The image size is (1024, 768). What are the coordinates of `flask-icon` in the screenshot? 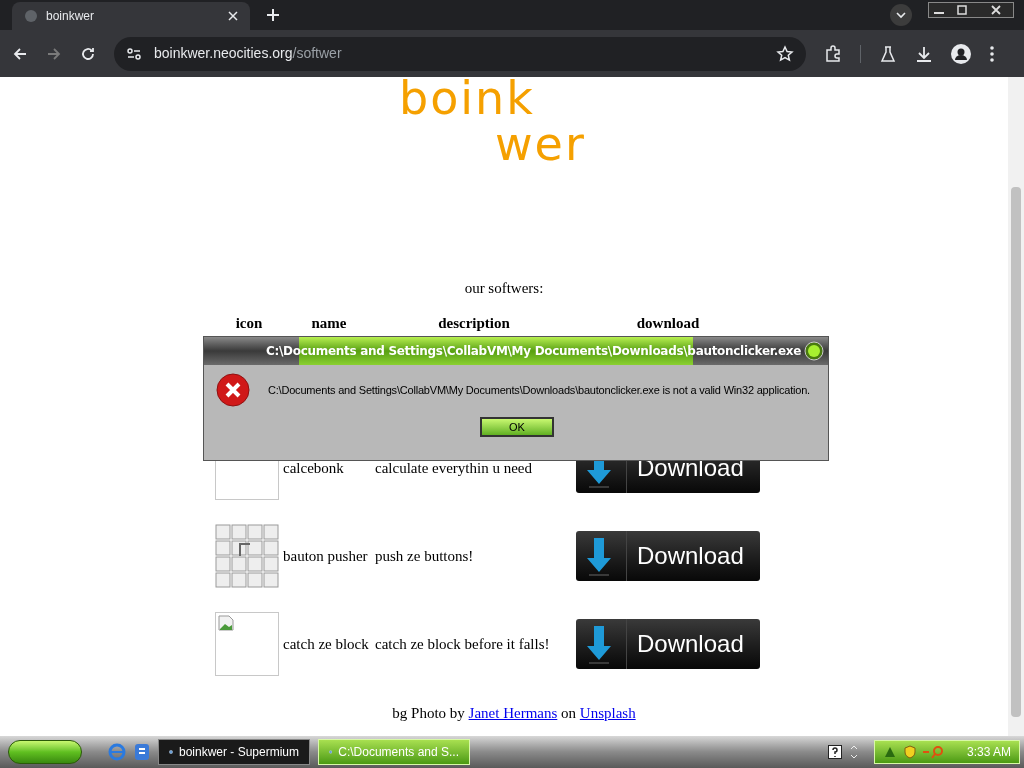 It's located at (888, 53).